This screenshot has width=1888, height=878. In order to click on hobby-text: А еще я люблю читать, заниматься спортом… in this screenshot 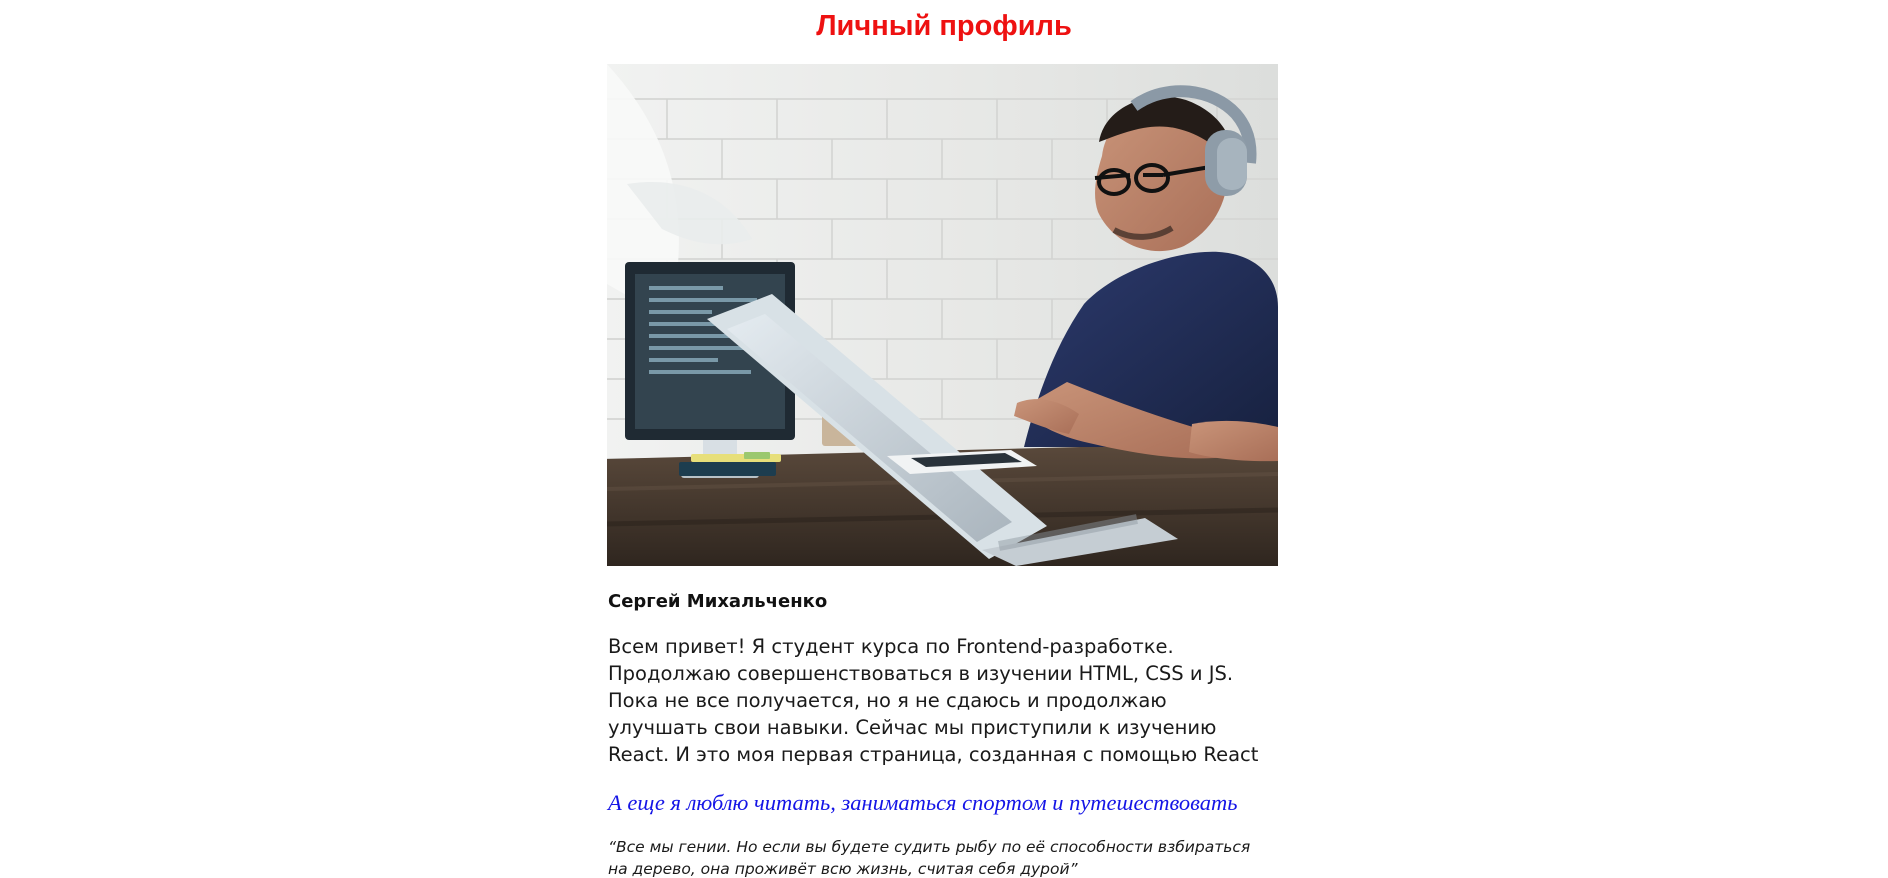, I will do `click(923, 802)`.